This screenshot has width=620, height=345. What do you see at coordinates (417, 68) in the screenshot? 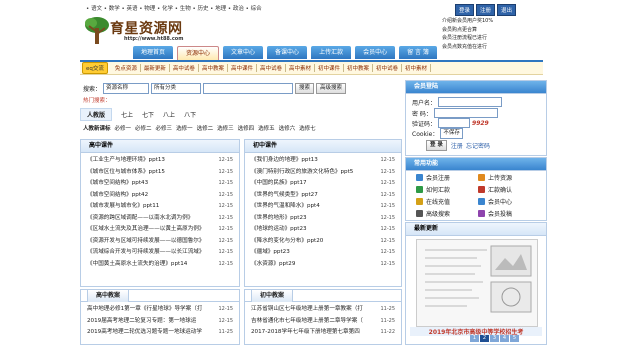
I see `subnav-item: 初中素材` at bounding box center [417, 68].